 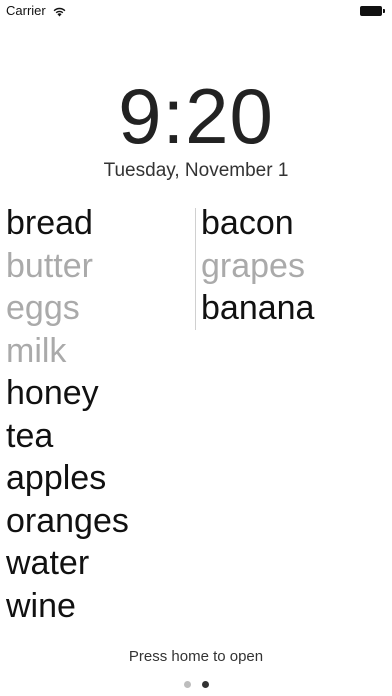 What do you see at coordinates (98, 521) in the screenshot?
I see `list-item: oranges` at bounding box center [98, 521].